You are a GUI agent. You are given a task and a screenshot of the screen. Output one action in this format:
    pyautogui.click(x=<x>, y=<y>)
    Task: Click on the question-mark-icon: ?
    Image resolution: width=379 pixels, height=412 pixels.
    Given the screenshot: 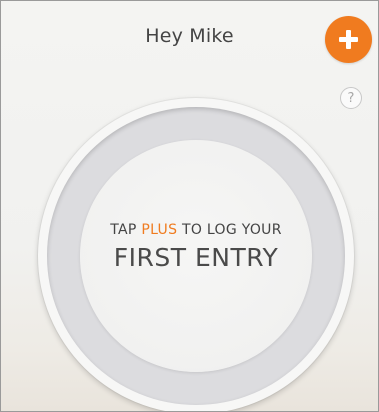 What is the action you would take?
    pyautogui.click(x=351, y=98)
    